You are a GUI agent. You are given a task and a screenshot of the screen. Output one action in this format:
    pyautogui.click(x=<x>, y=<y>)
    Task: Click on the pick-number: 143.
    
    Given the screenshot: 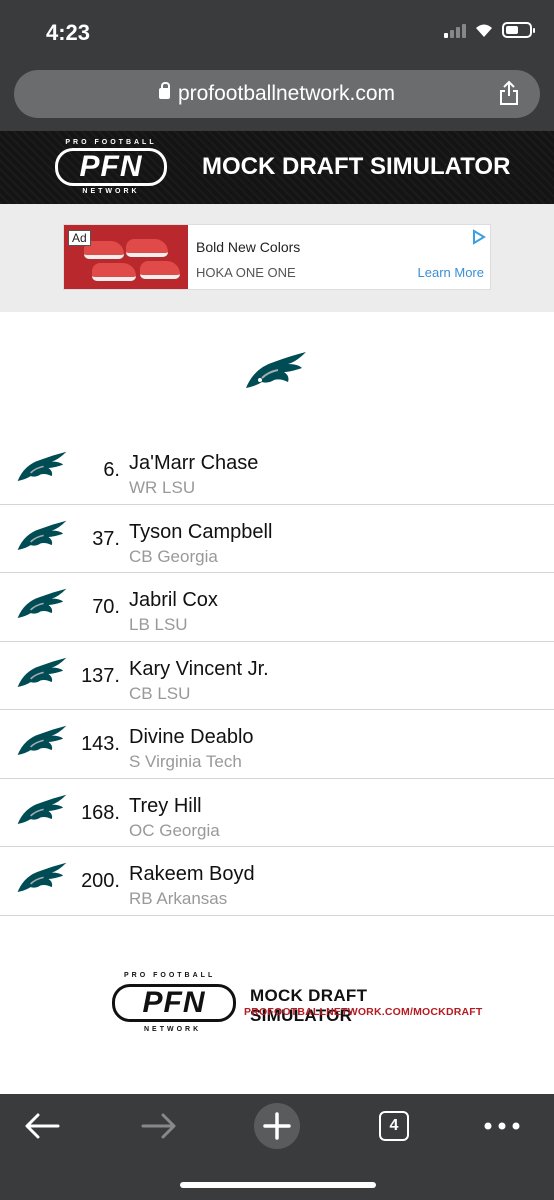 What is the action you would take?
    pyautogui.click(x=100, y=744)
    